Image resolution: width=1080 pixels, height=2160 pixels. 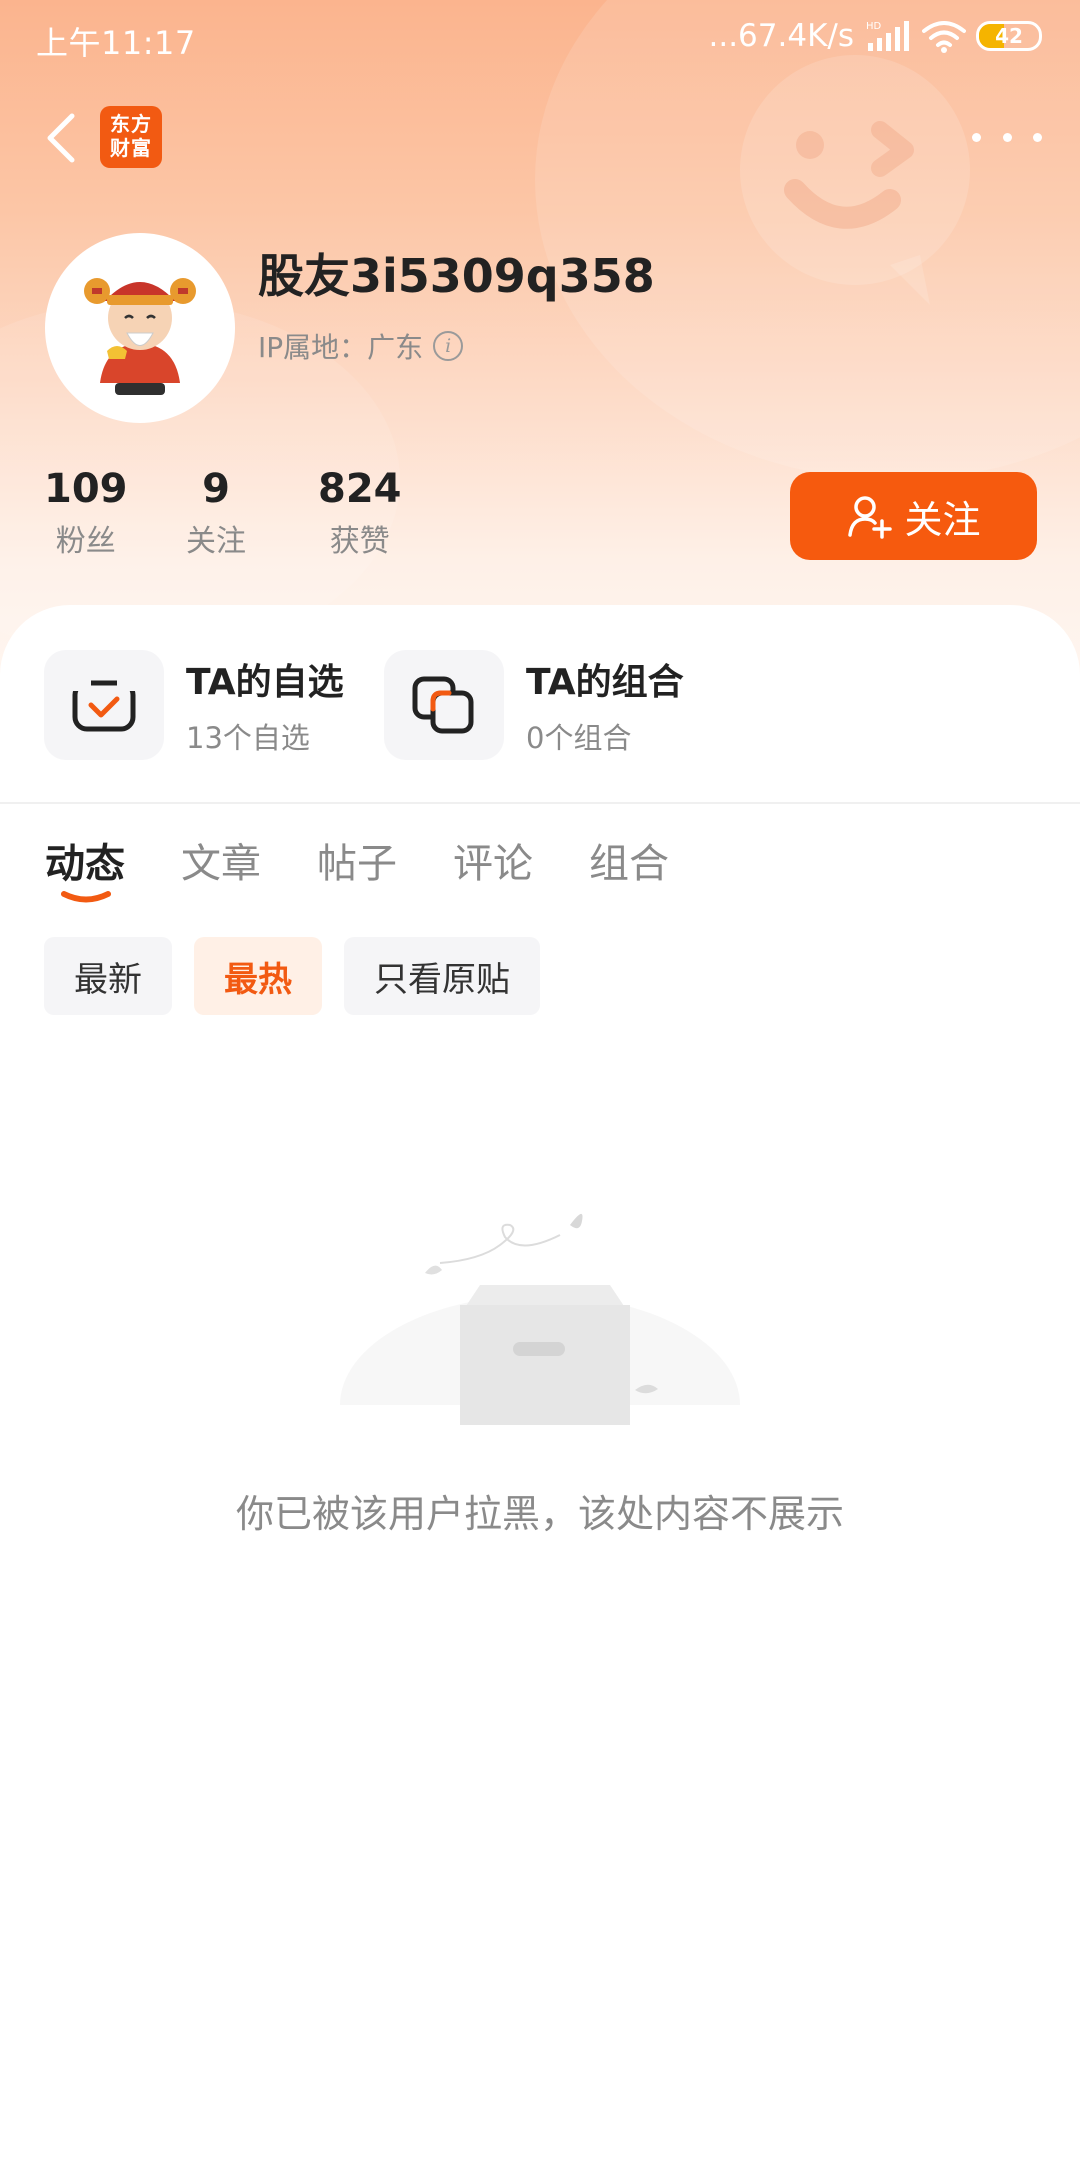 I want to click on tab-portfolios-label: 组合, so click(x=629, y=864).